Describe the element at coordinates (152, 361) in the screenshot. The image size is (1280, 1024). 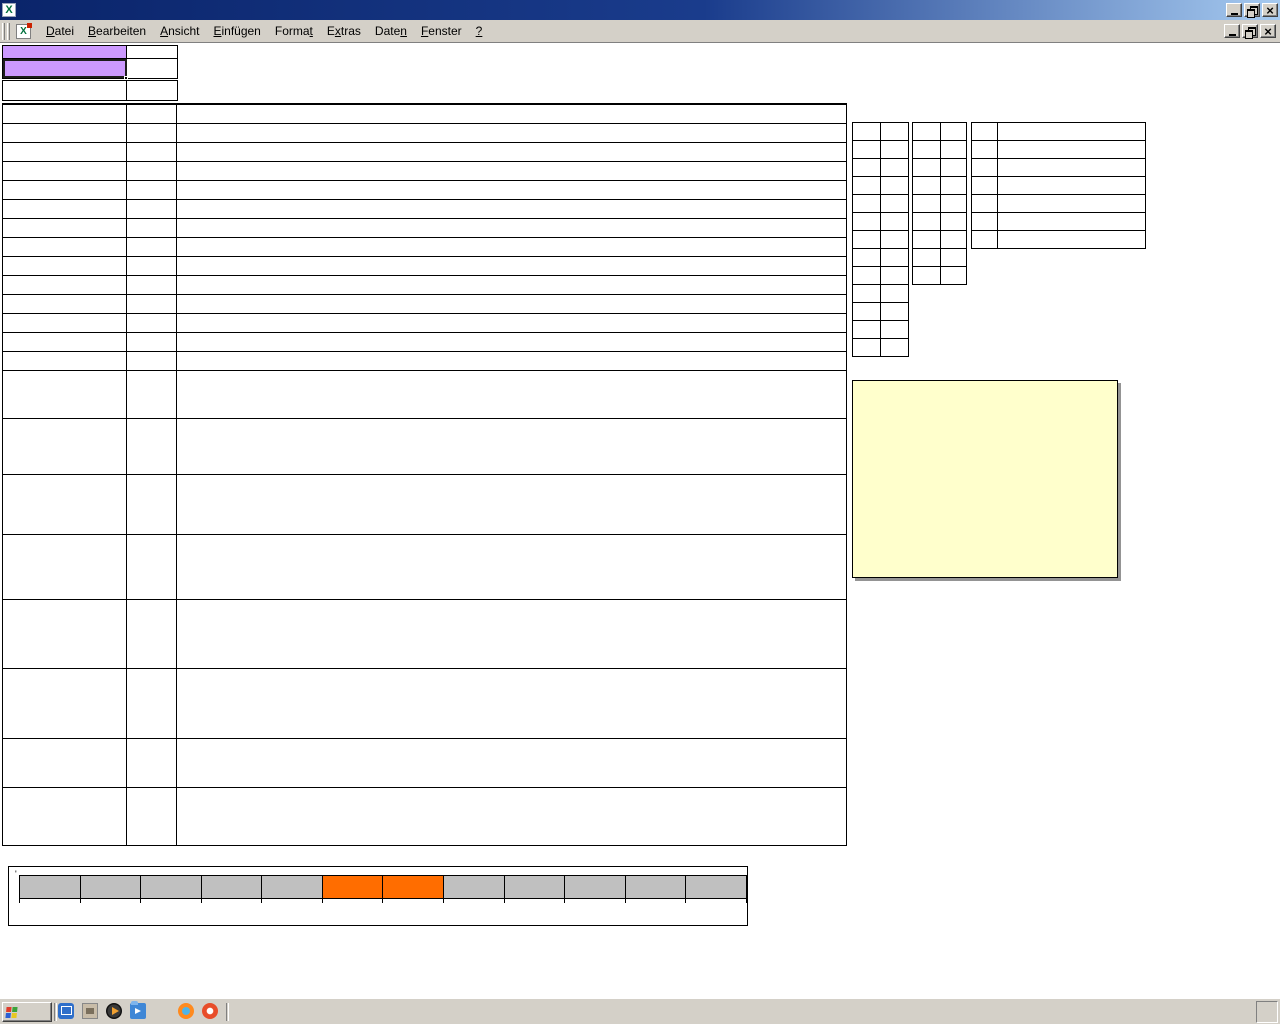
I see `cell-naturschutz-code` at that location.